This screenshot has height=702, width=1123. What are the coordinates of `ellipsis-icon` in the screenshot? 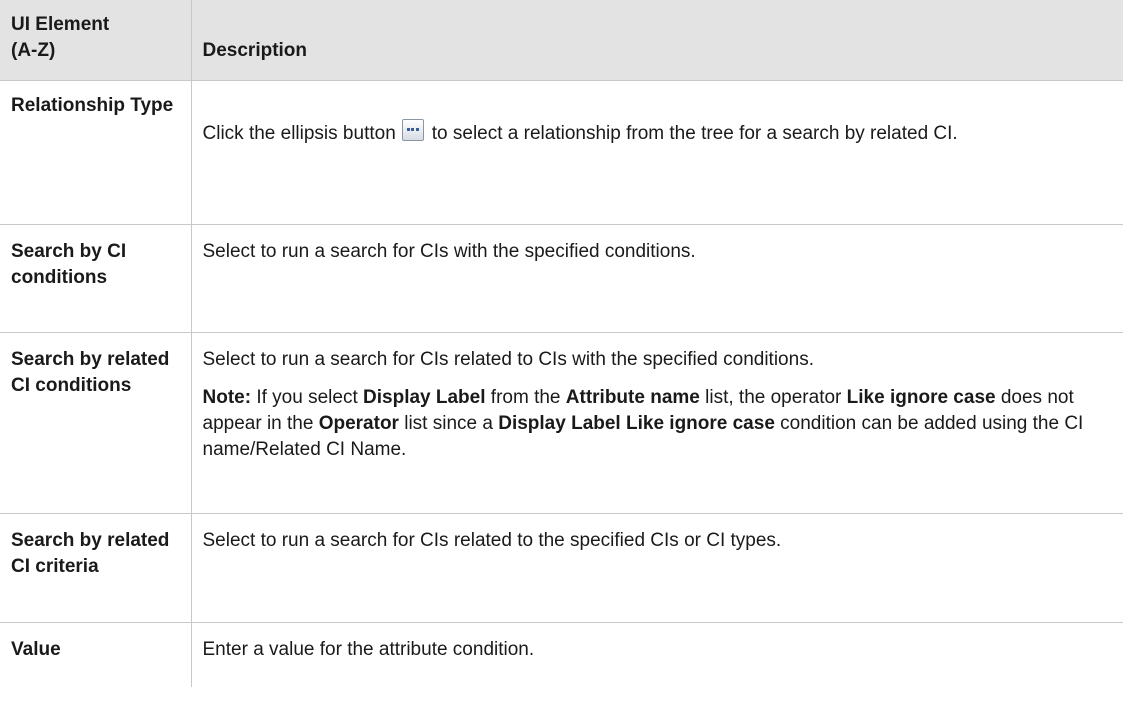 It's located at (412, 130).